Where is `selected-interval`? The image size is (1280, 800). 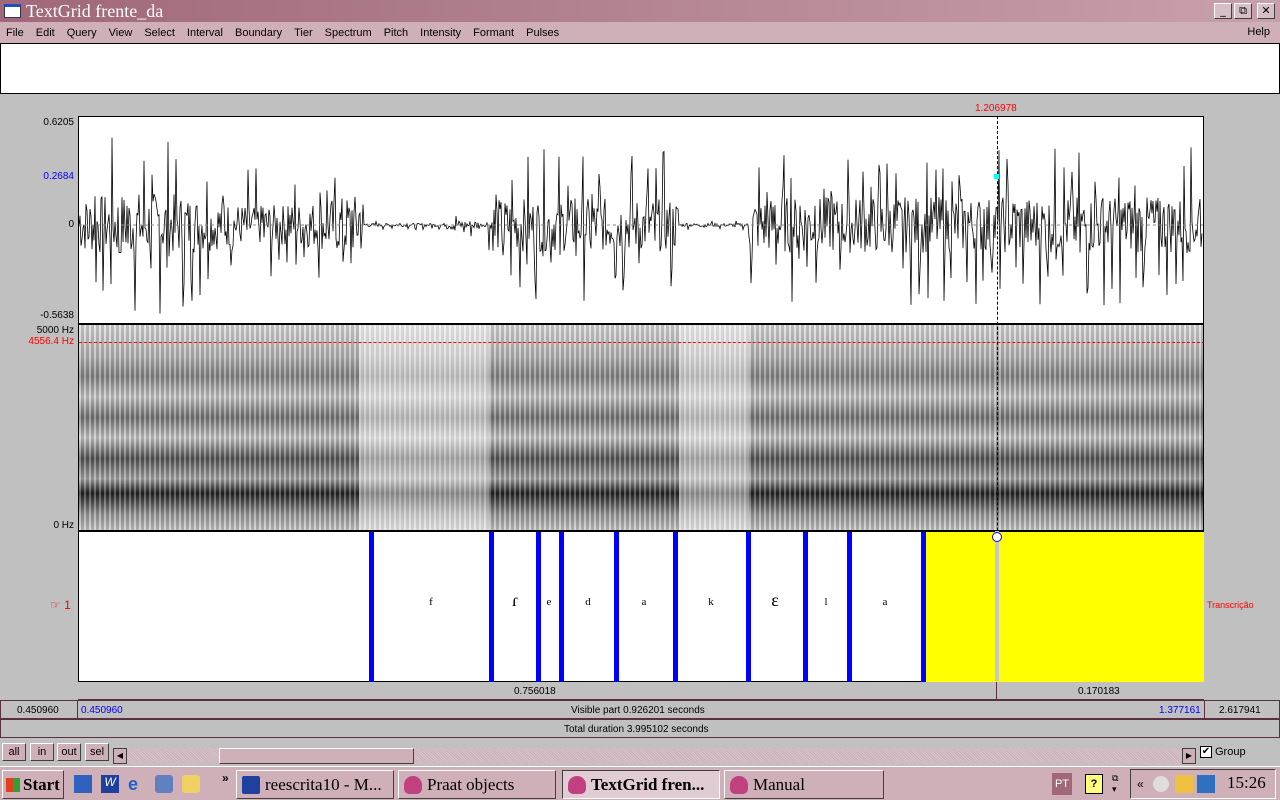
selected-interval is located at coordinates (1063, 607).